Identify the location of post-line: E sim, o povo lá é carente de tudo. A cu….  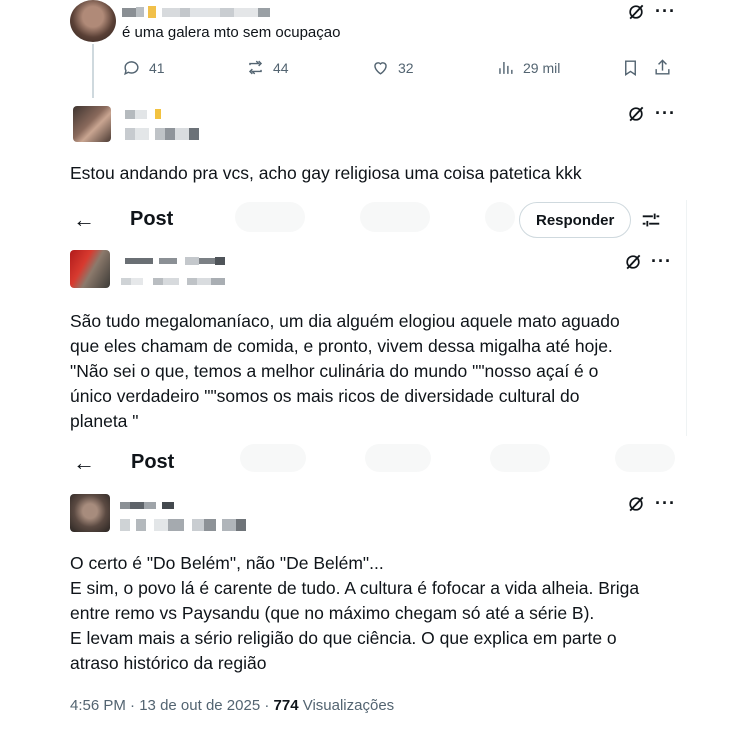
(355, 588).